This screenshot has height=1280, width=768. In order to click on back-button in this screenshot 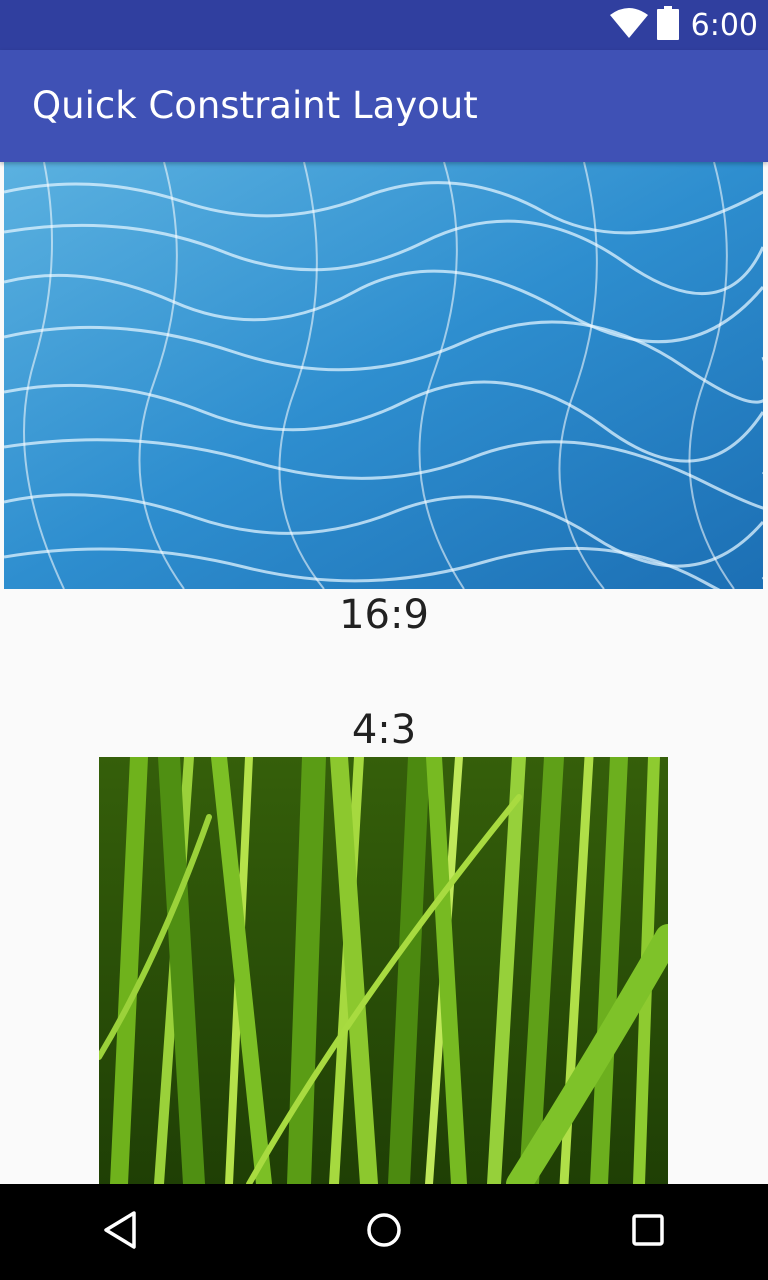, I will do `click(120, 1232)`.